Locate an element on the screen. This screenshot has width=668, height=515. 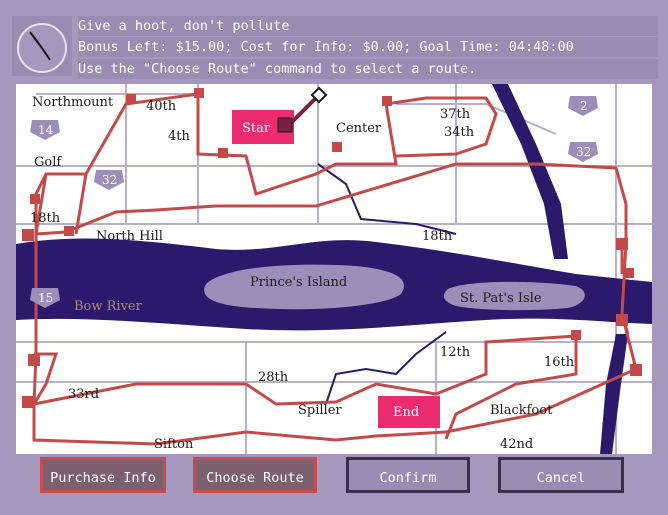
street-28th: 28th is located at coordinates (273, 377).